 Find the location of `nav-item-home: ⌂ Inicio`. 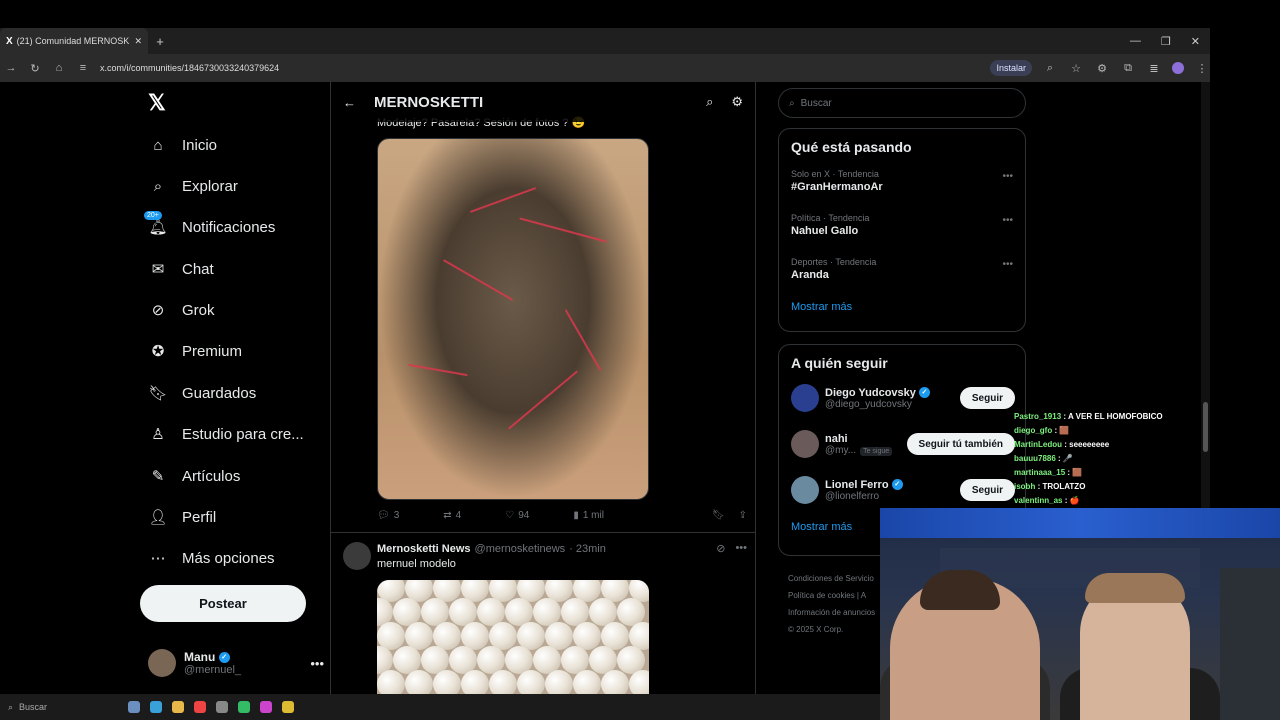

nav-item-home: ⌂ Inicio is located at coordinates (182, 145).